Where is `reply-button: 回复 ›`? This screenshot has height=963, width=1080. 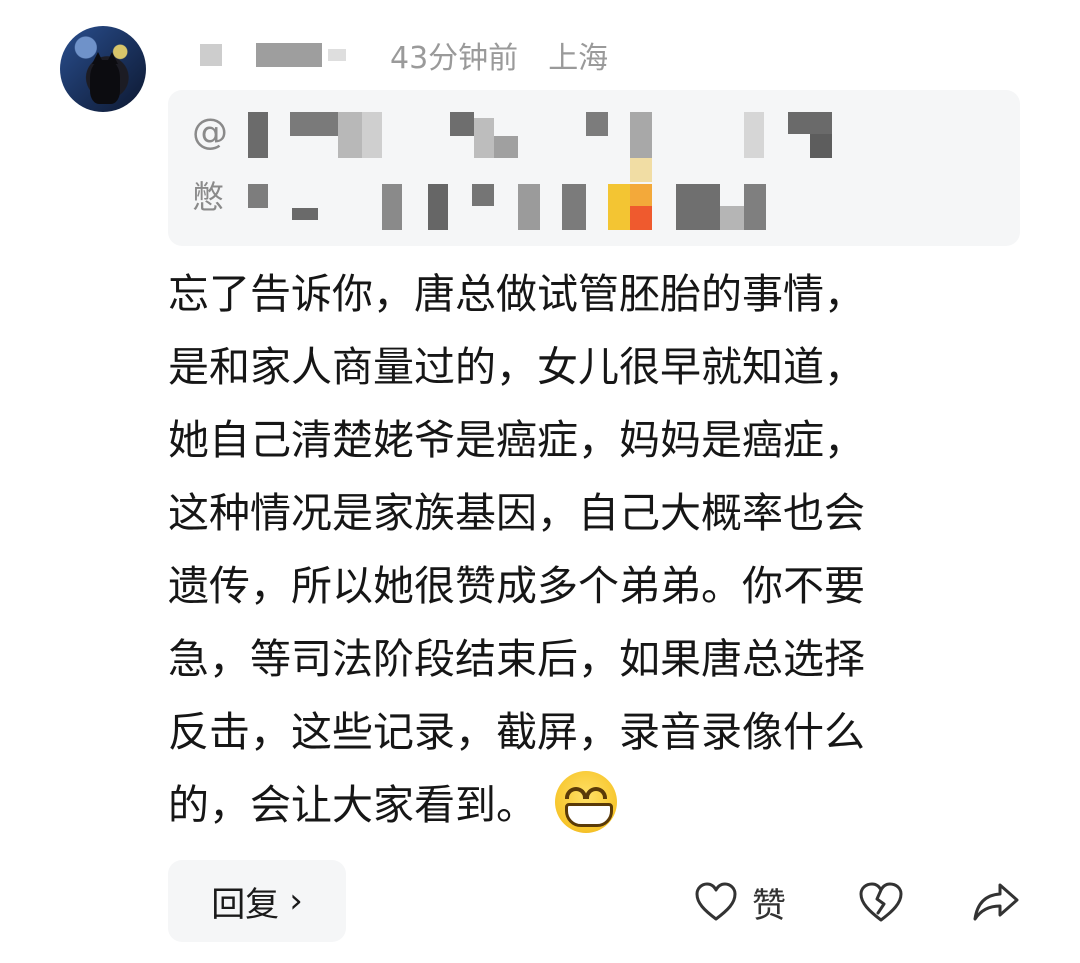 reply-button: 回复 › is located at coordinates (257, 901).